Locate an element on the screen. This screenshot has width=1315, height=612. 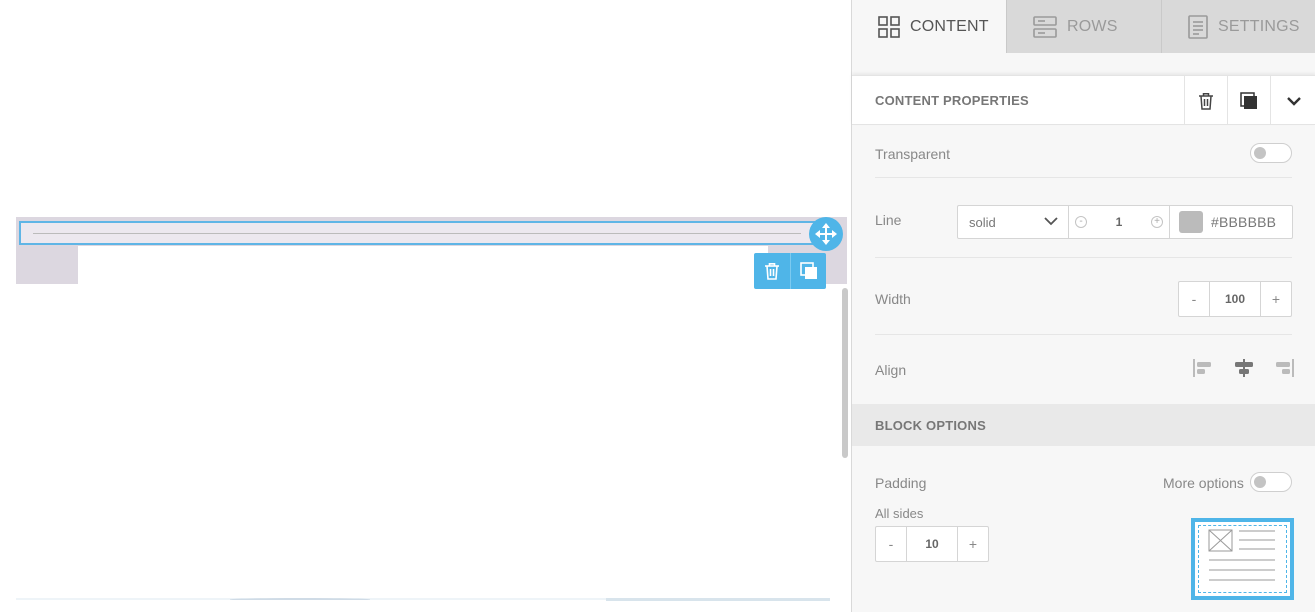
align-buttons is located at coordinates (1243, 368).